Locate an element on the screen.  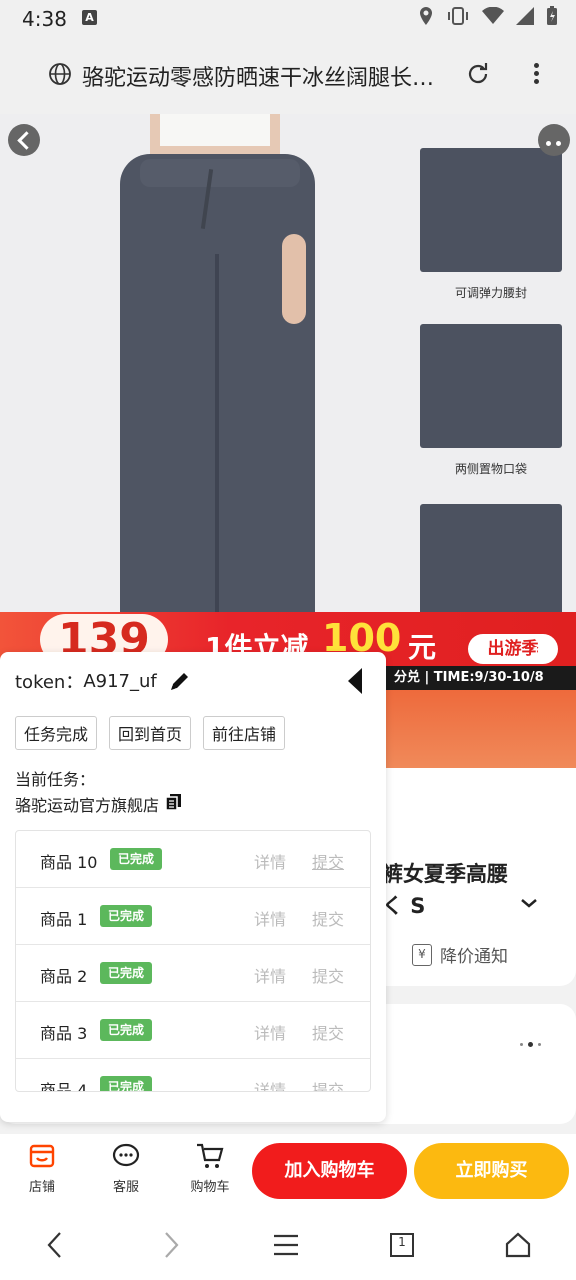
token-label: token： is located at coordinates (49, 682).